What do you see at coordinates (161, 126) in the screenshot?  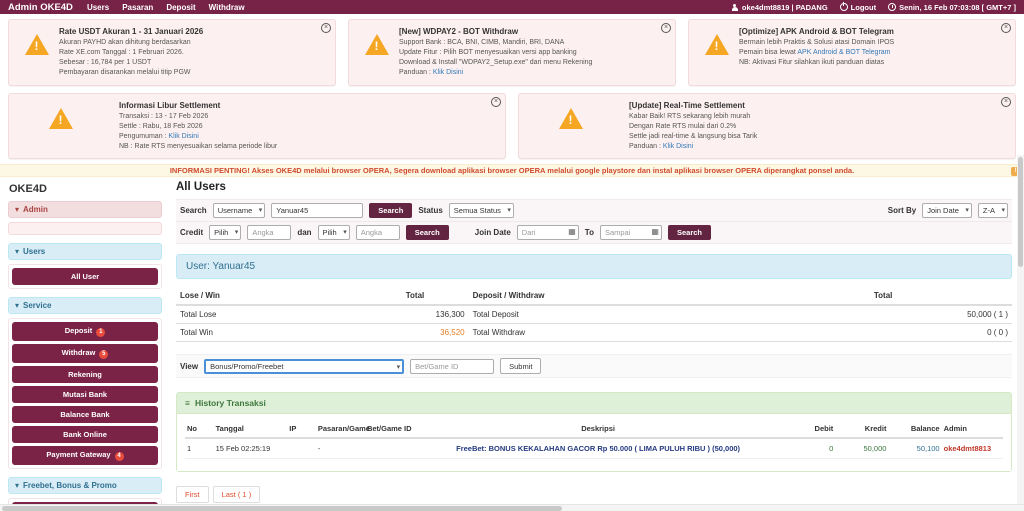 I see `notice-line: Settle : Rabu, 18 Feb 2026` at bounding box center [161, 126].